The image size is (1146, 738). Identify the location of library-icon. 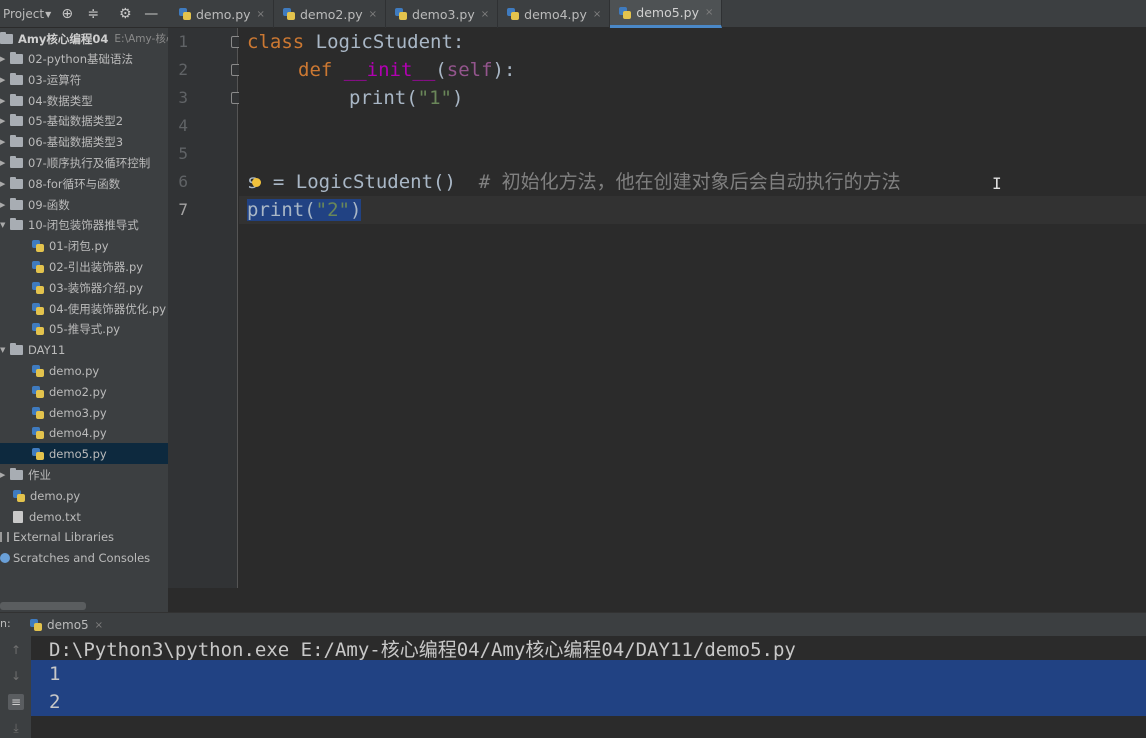
(4, 536).